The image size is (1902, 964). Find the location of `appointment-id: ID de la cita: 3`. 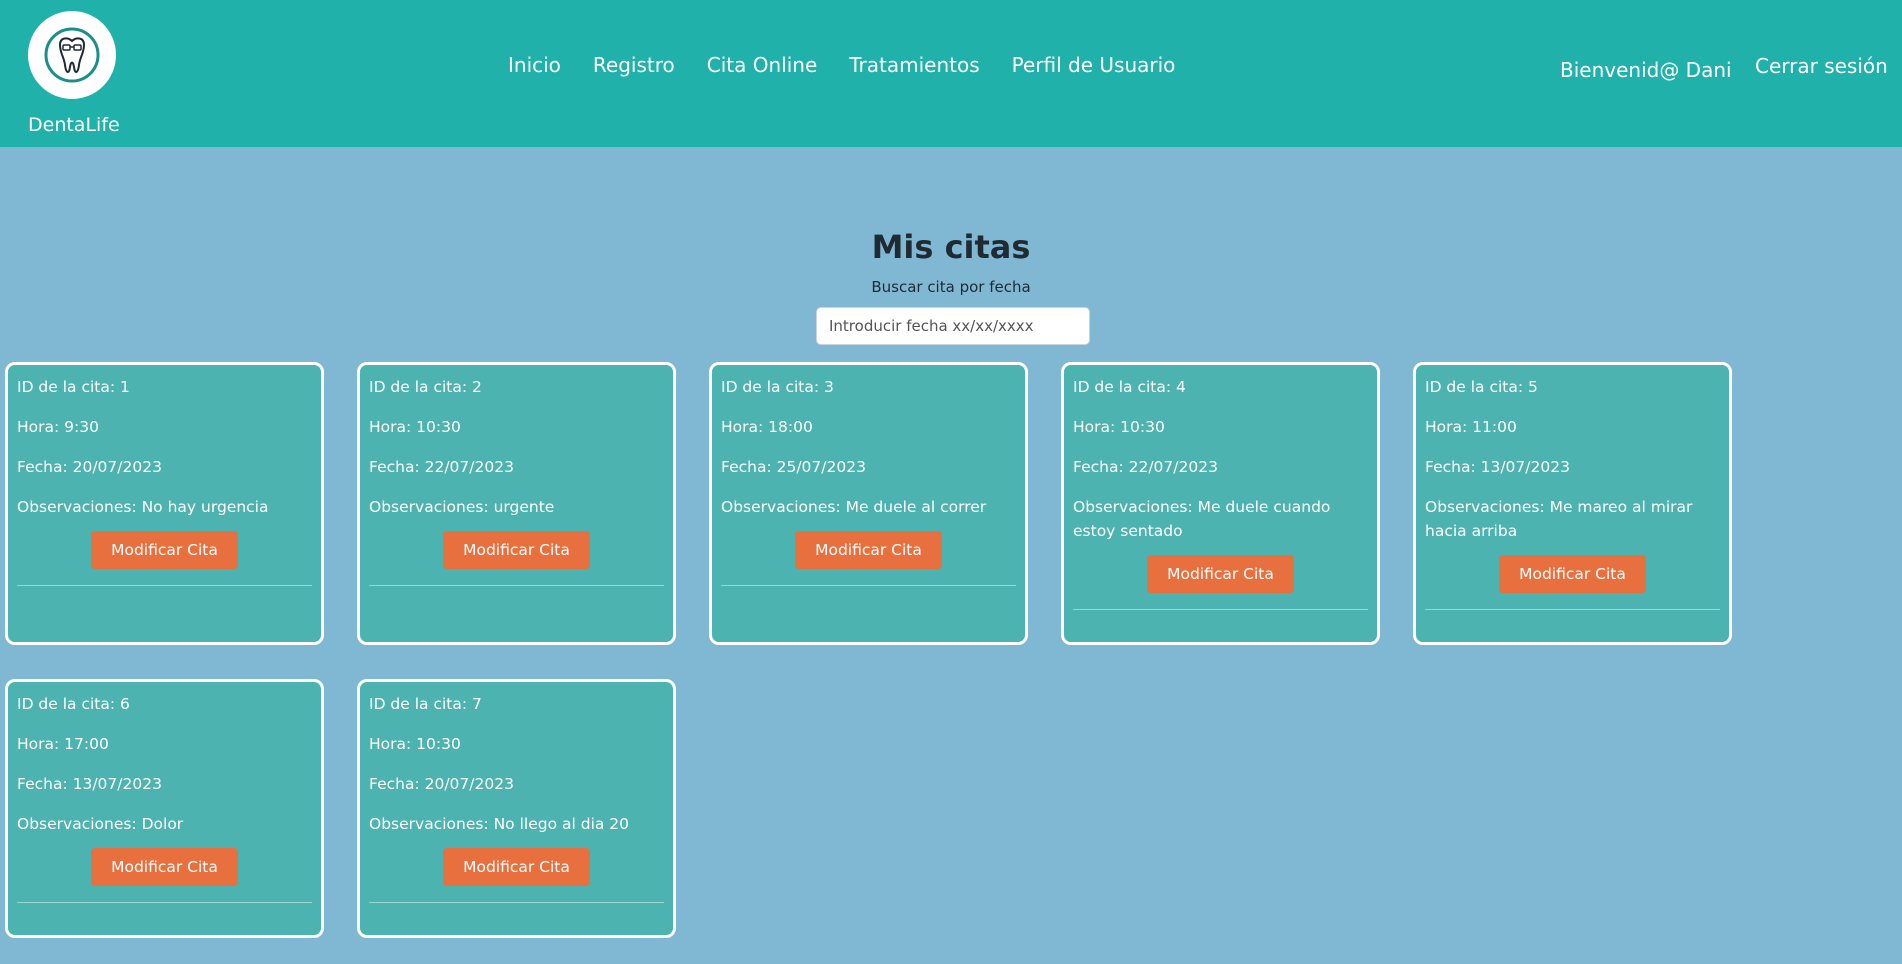

appointment-id: ID de la cita: 3 is located at coordinates (777, 387).